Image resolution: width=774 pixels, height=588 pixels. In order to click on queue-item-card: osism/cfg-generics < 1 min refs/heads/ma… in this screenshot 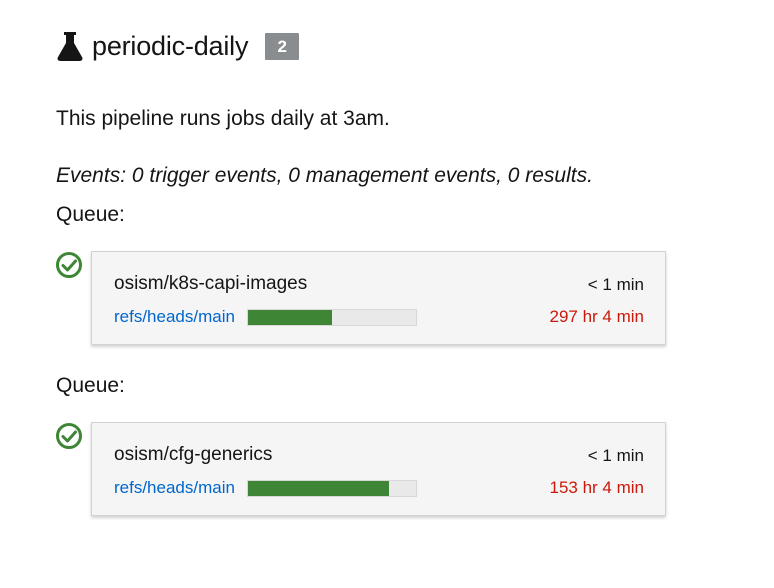, I will do `click(378, 469)`.